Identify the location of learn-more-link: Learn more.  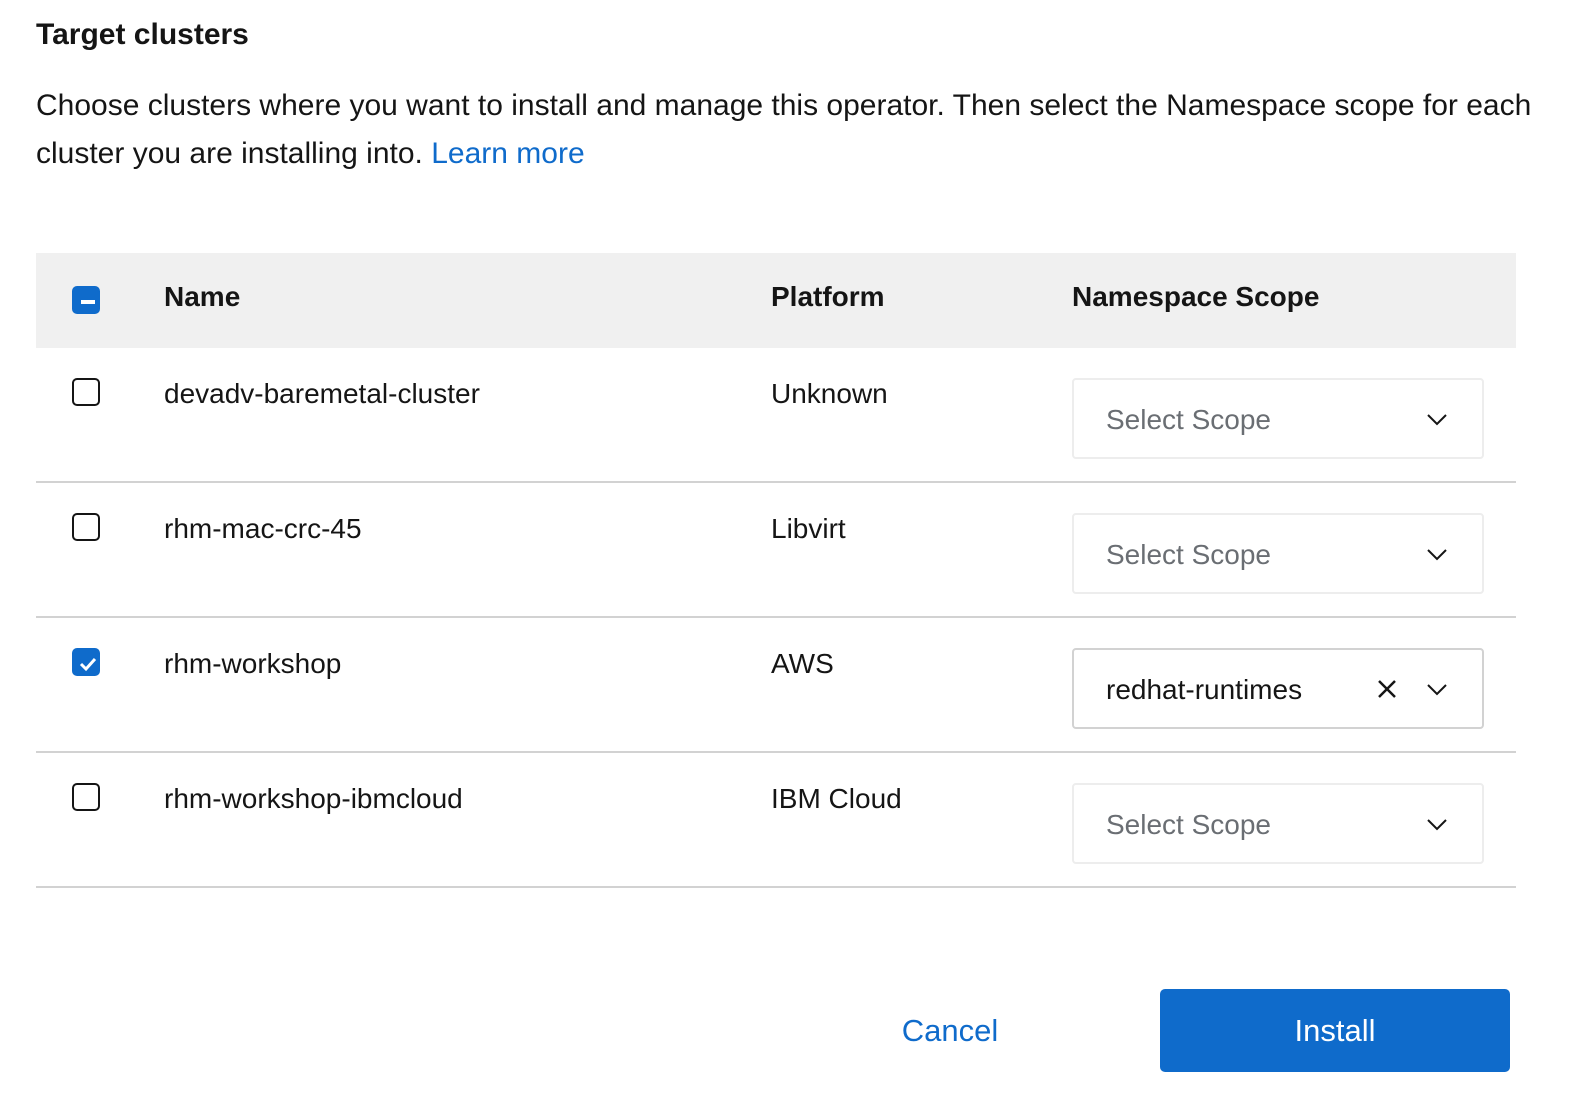
(507, 153).